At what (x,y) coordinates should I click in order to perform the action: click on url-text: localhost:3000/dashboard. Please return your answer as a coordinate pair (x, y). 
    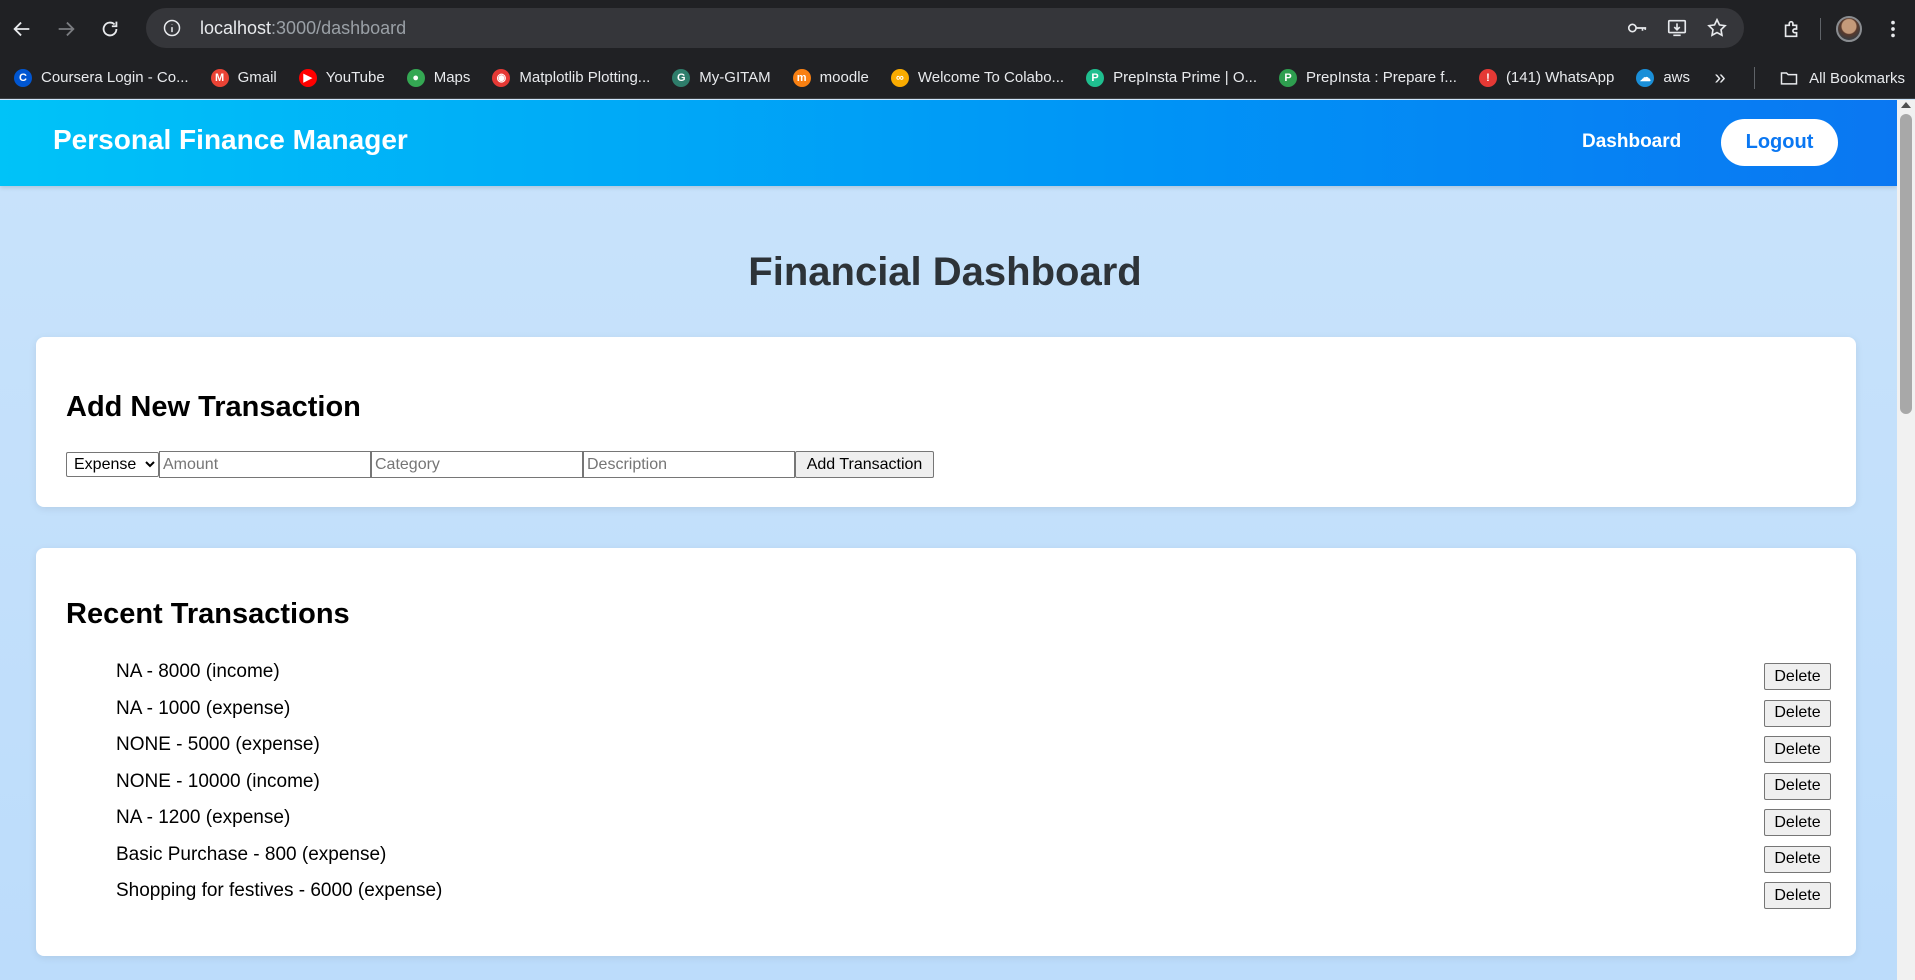
    Looking at the image, I should click on (303, 28).